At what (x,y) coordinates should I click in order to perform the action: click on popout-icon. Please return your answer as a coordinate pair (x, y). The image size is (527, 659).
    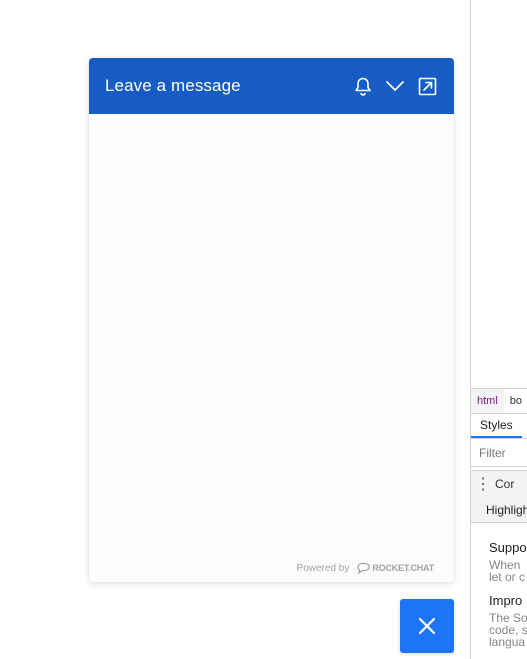
    Looking at the image, I should click on (427, 86).